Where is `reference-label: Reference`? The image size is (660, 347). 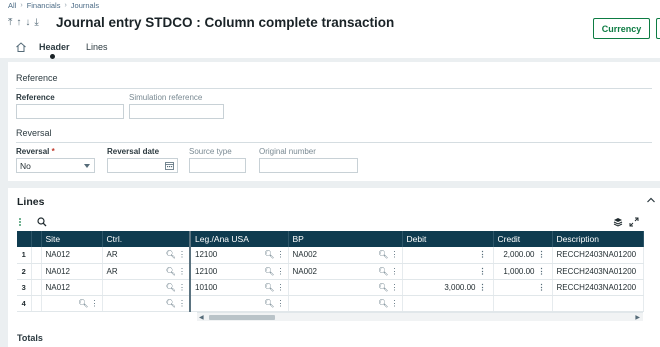 reference-label: Reference is located at coordinates (35, 97).